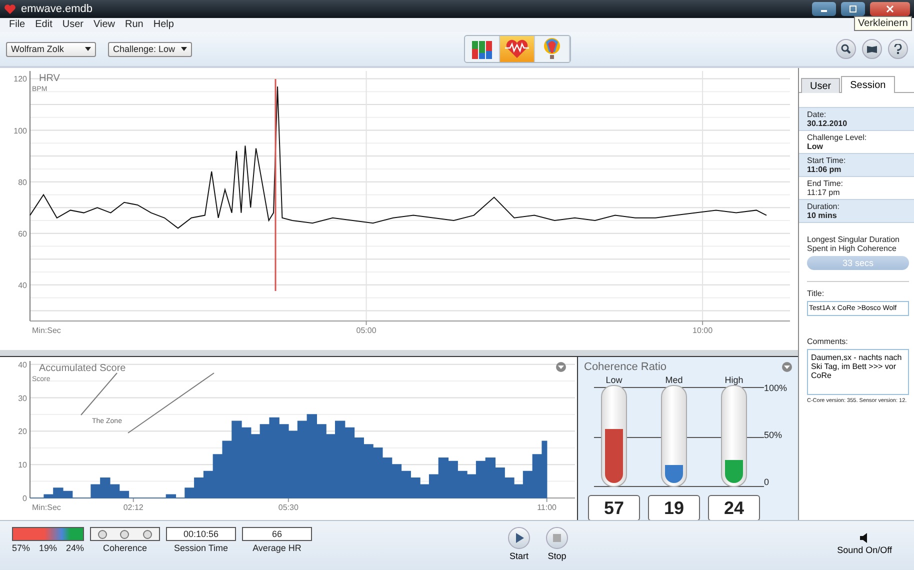  I want to click on field-label: Start Time:, so click(827, 160).